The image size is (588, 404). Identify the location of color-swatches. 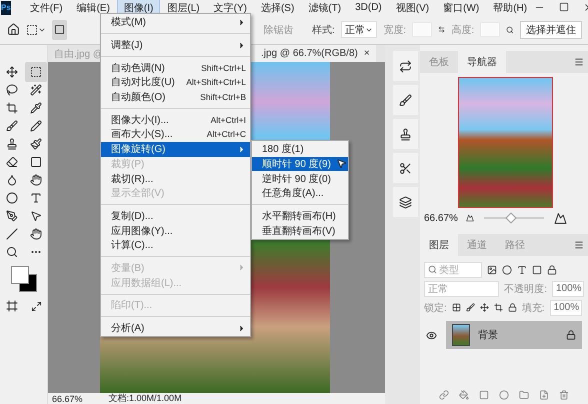
(24, 279).